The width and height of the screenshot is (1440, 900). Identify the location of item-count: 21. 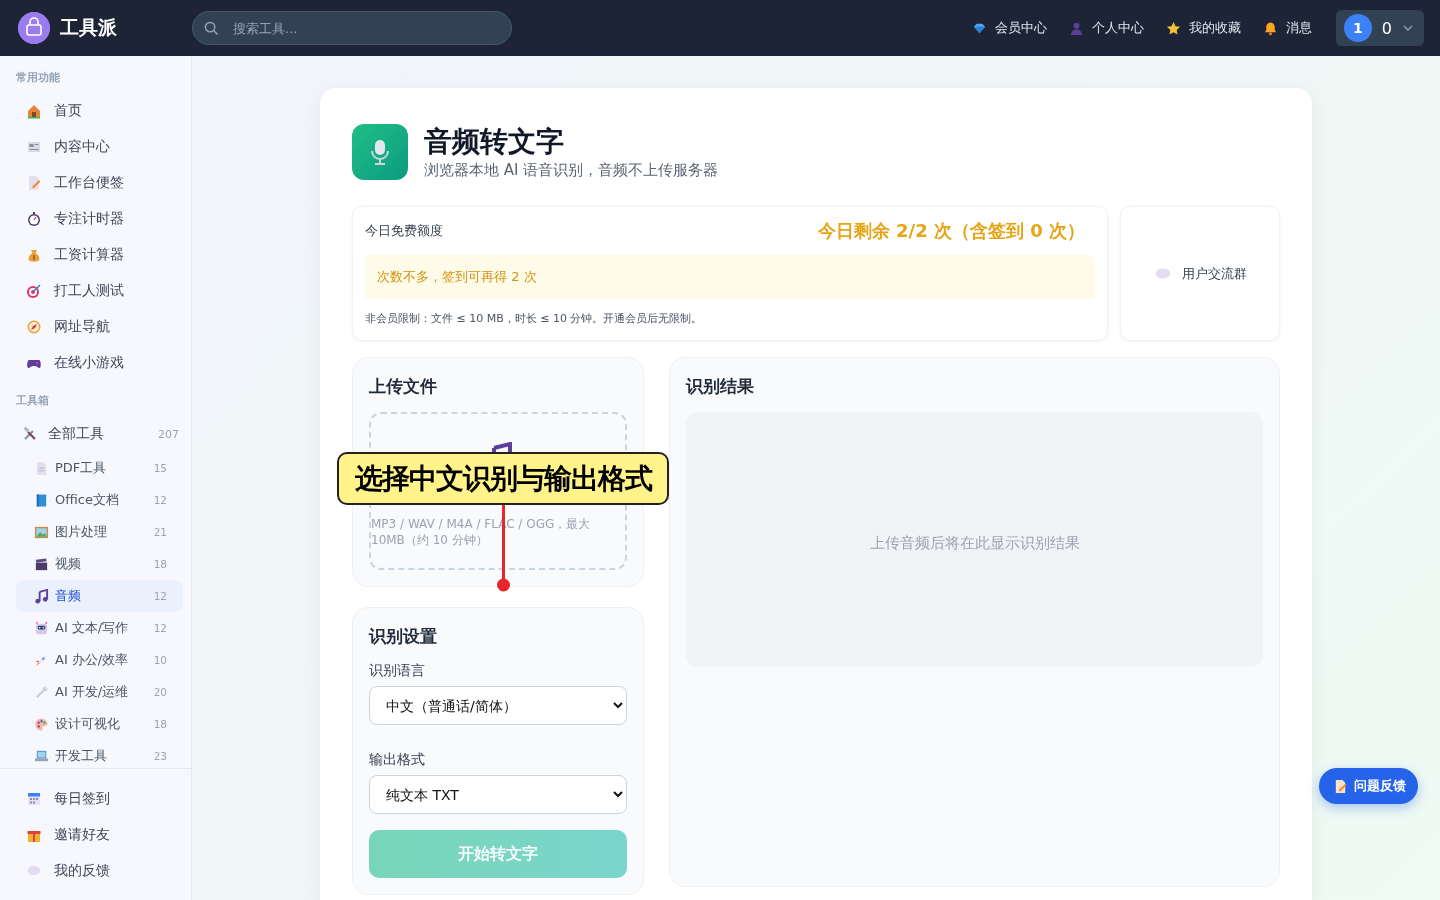
(160, 532).